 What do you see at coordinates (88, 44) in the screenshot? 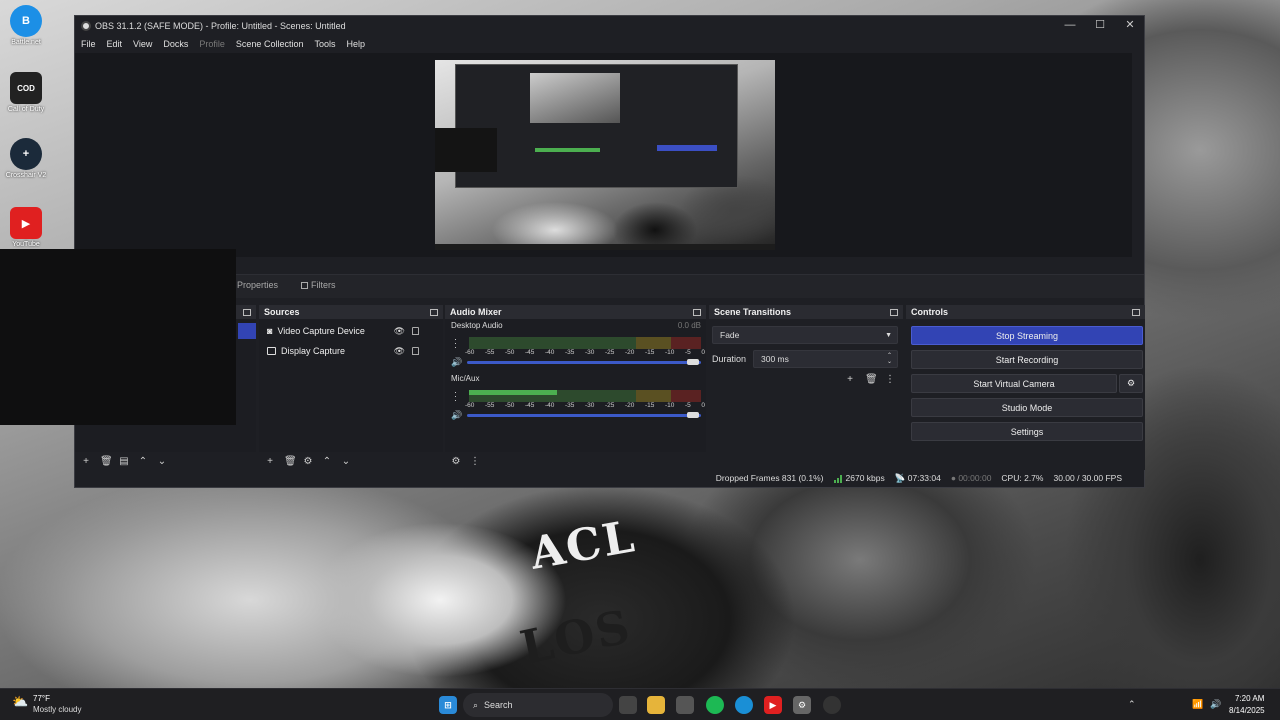
I see `menu-file: File` at bounding box center [88, 44].